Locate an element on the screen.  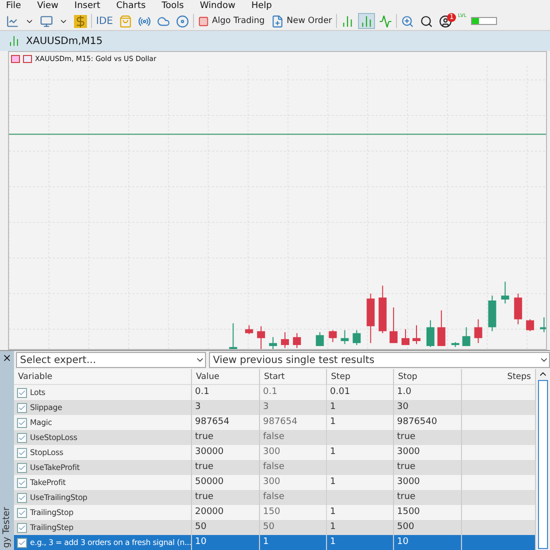
zoom-in-icon is located at coordinates (407, 21).